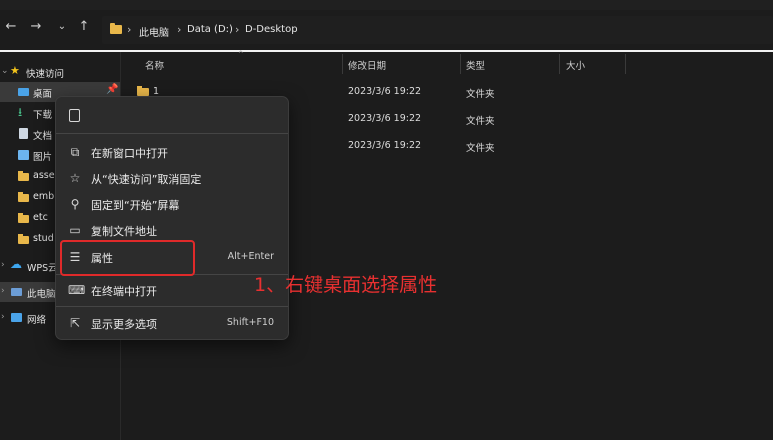 The width and height of the screenshot is (773, 440). I want to click on copy-path-icon: ▭, so click(75, 230).